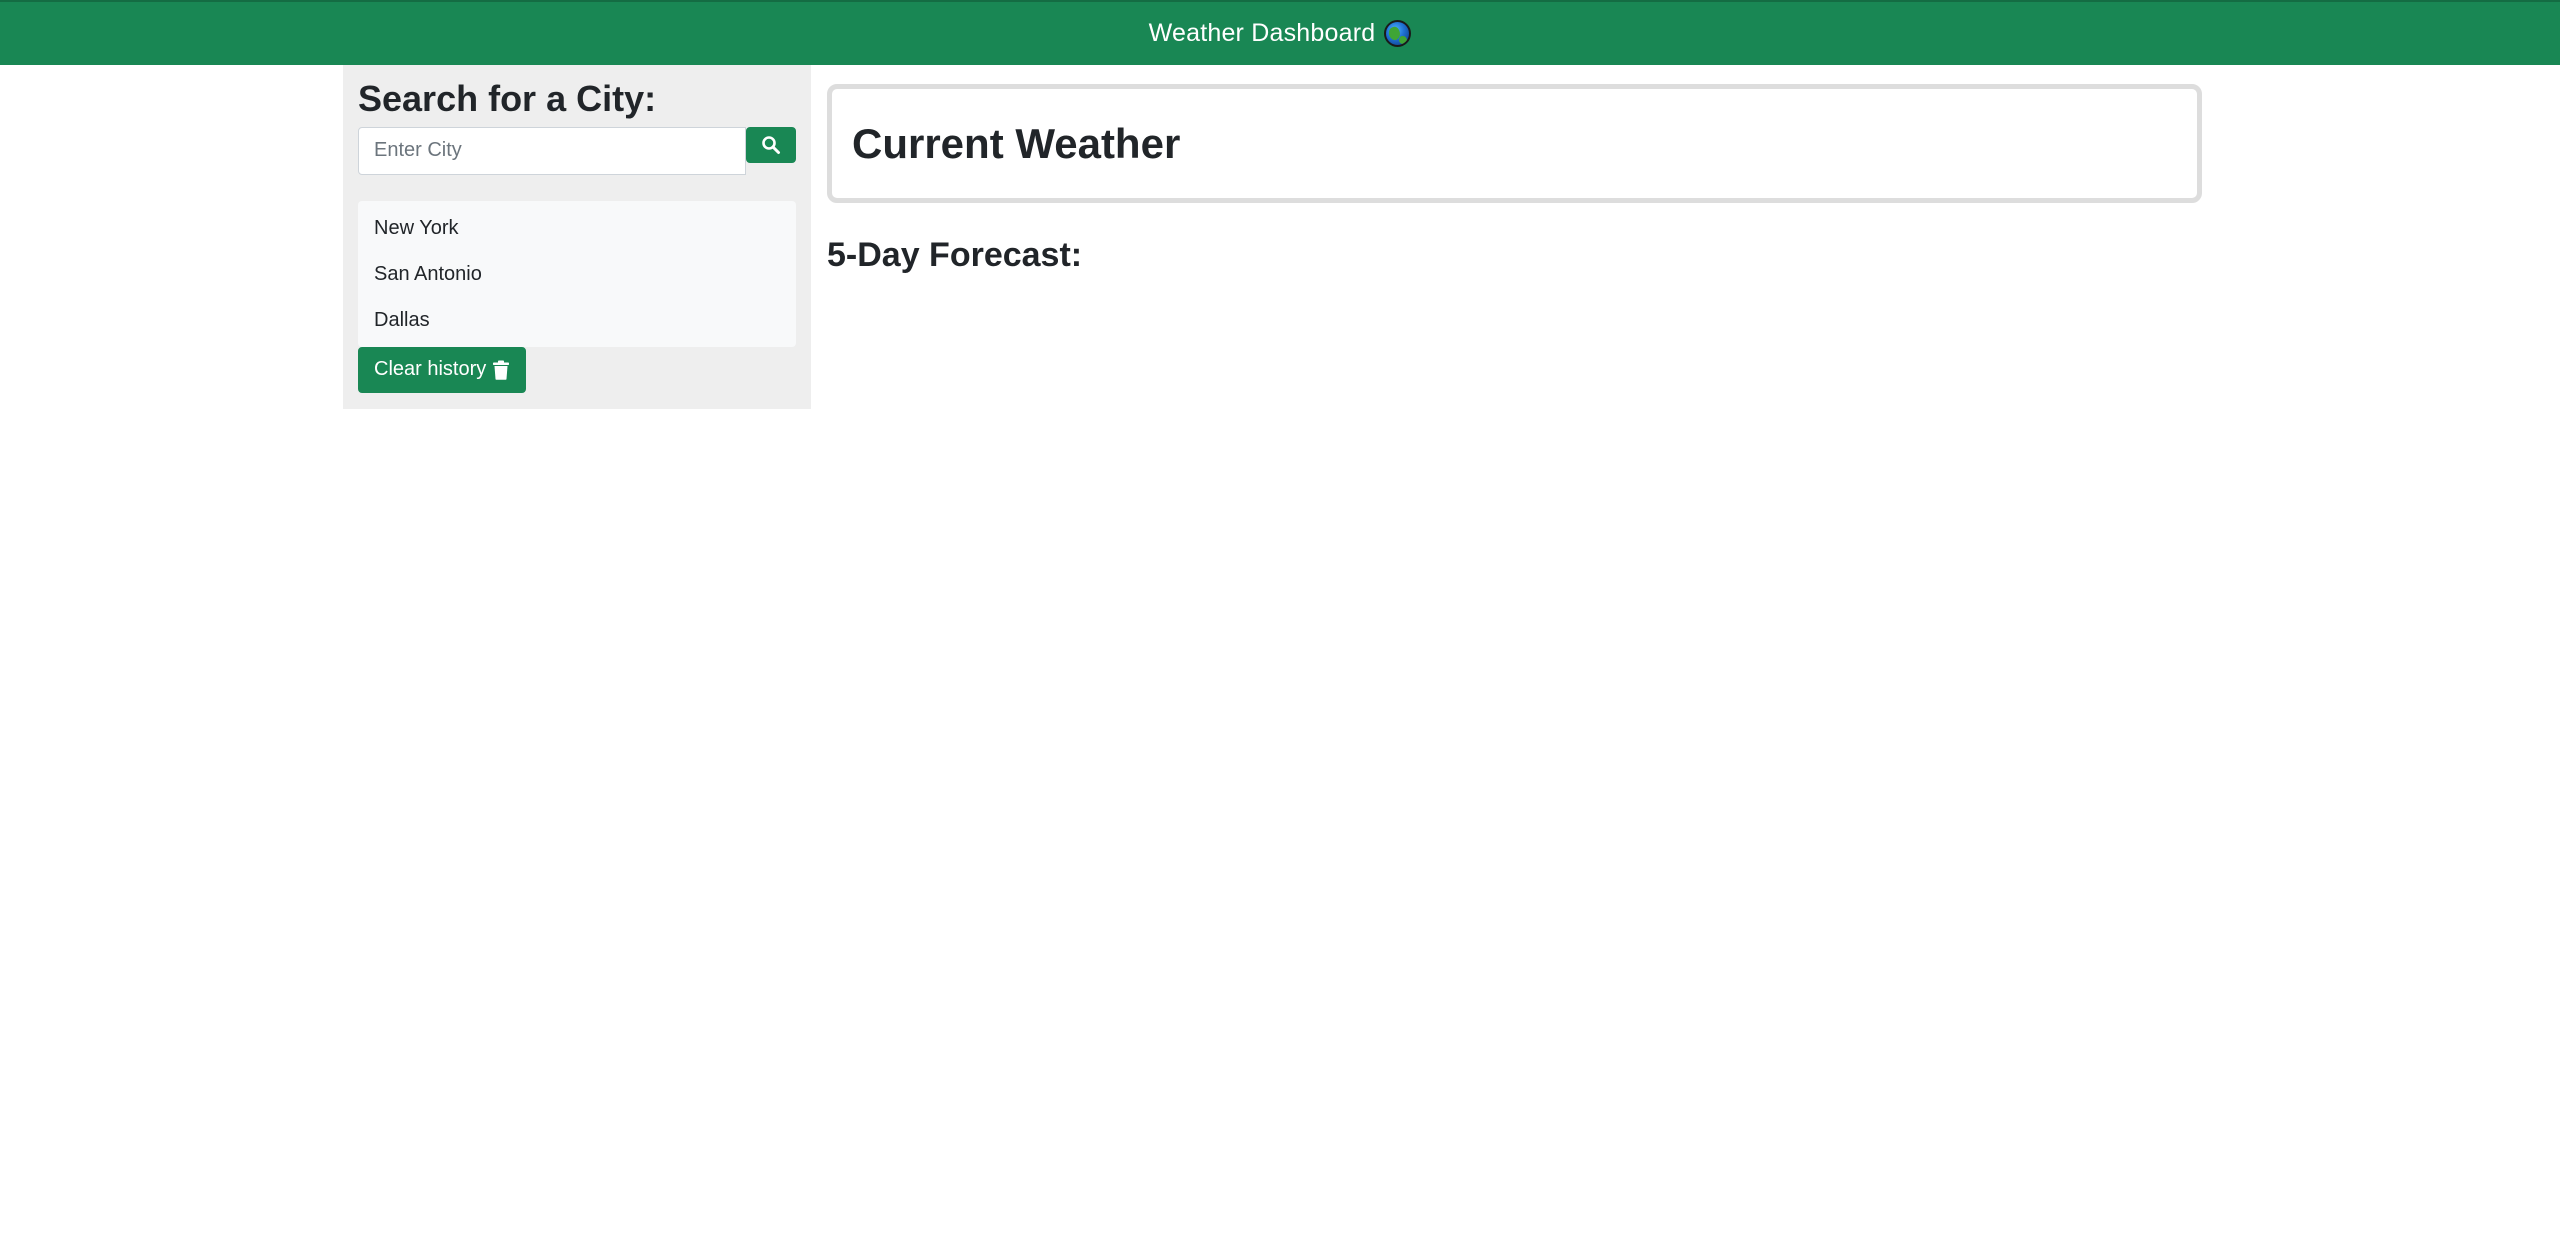 The height and width of the screenshot is (1249, 2560). What do you see at coordinates (577, 228) in the screenshot?
I see `history-item-new-york: New York` at bounding box center [577, 228].